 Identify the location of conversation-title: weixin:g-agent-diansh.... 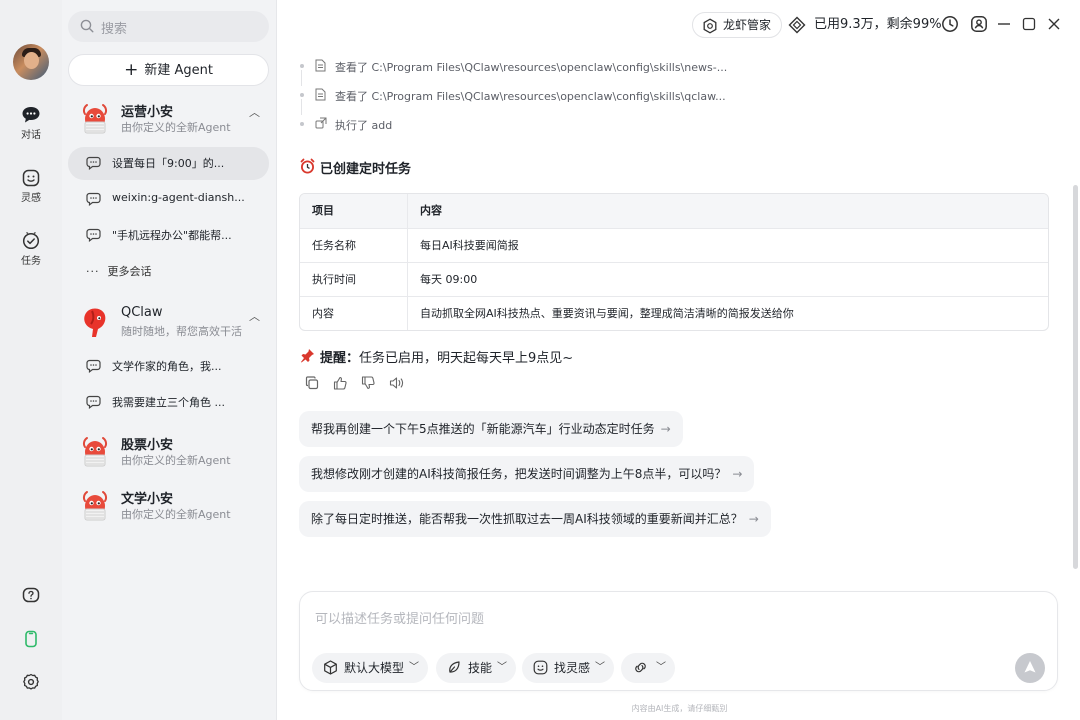
(178, 197).